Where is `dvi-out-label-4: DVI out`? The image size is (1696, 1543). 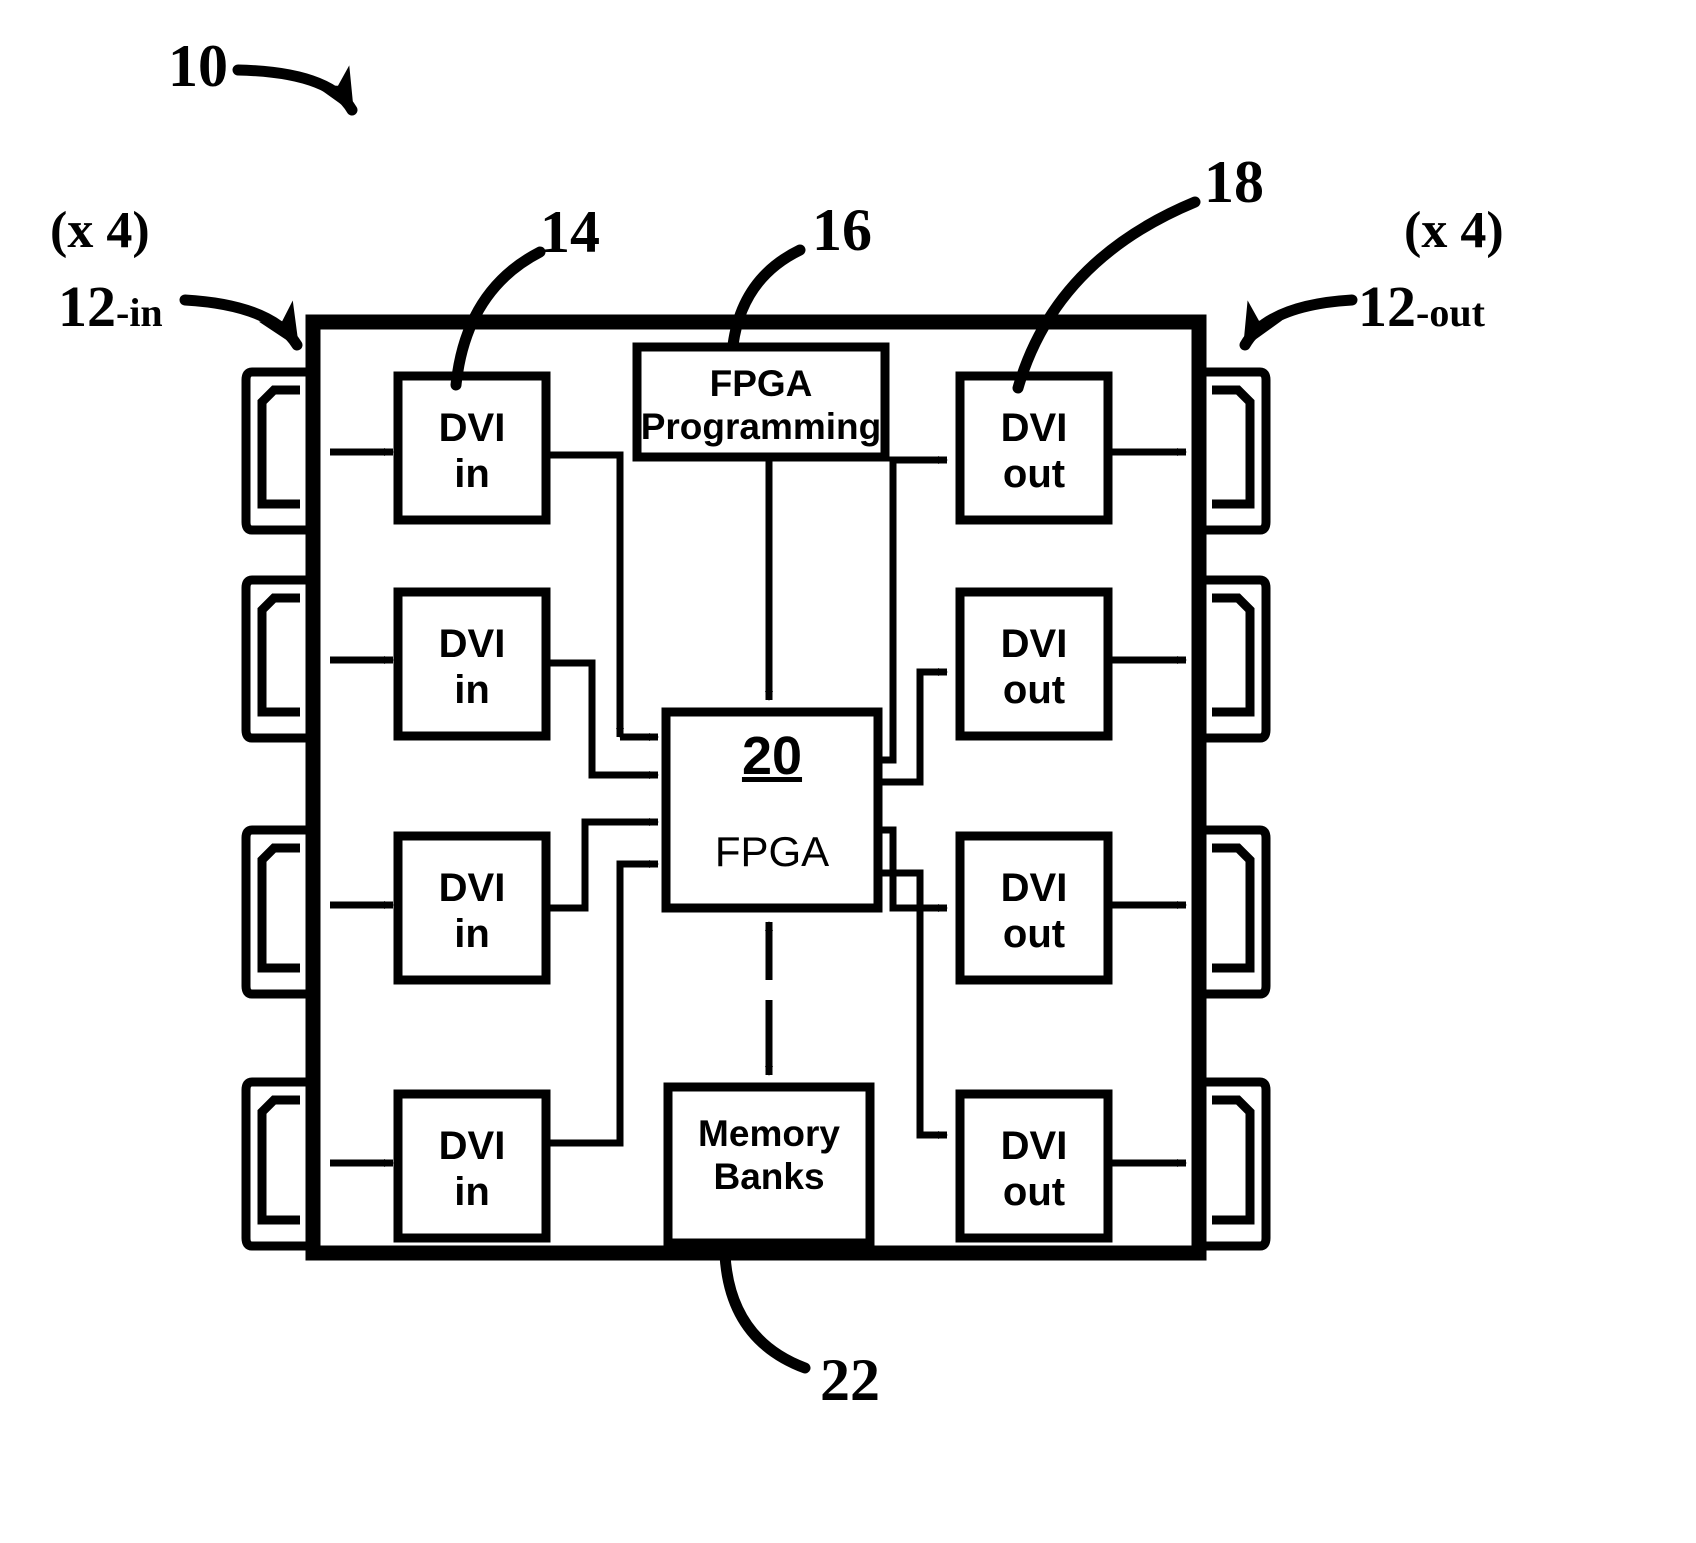
dvi-out-label-4: DVI out is located at coordinates (1034, 1169).